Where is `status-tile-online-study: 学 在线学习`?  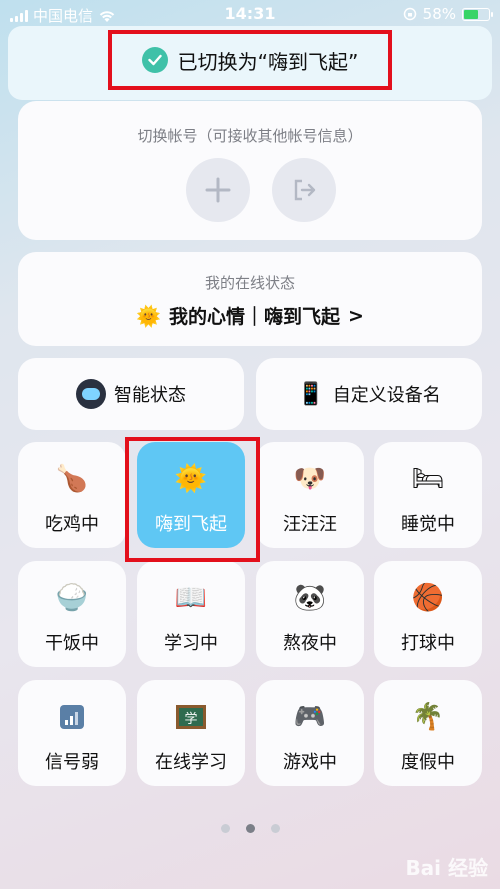 status-tile-online-study: 学 在线学习 is located at coordinates (191, 733).